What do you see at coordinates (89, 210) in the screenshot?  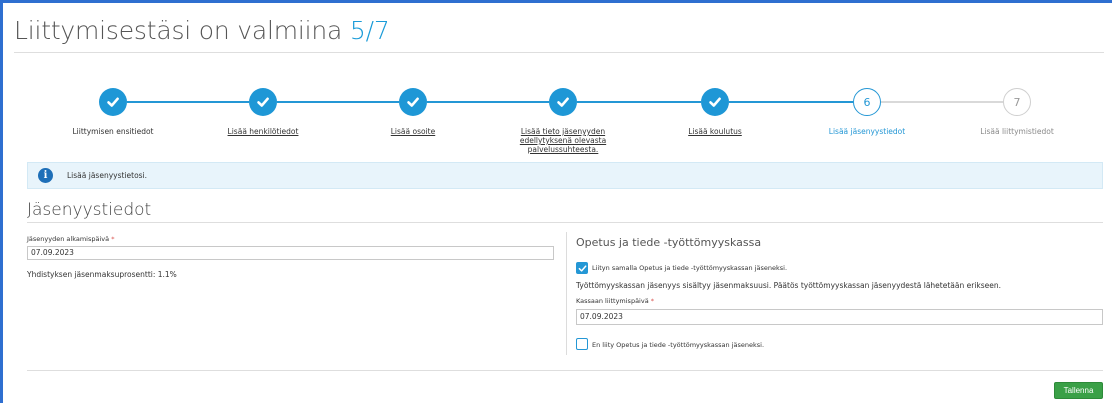 I see `section-title: Jäsenyystiedot` at bounding box center [89, 210].